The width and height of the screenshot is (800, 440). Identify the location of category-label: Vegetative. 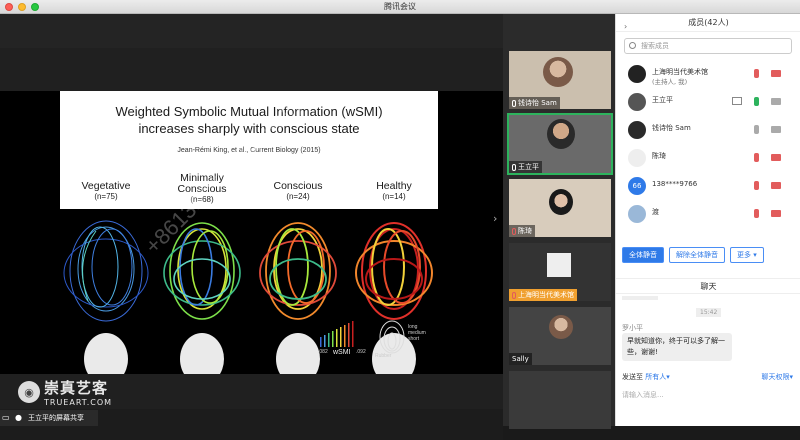
(106, 186).